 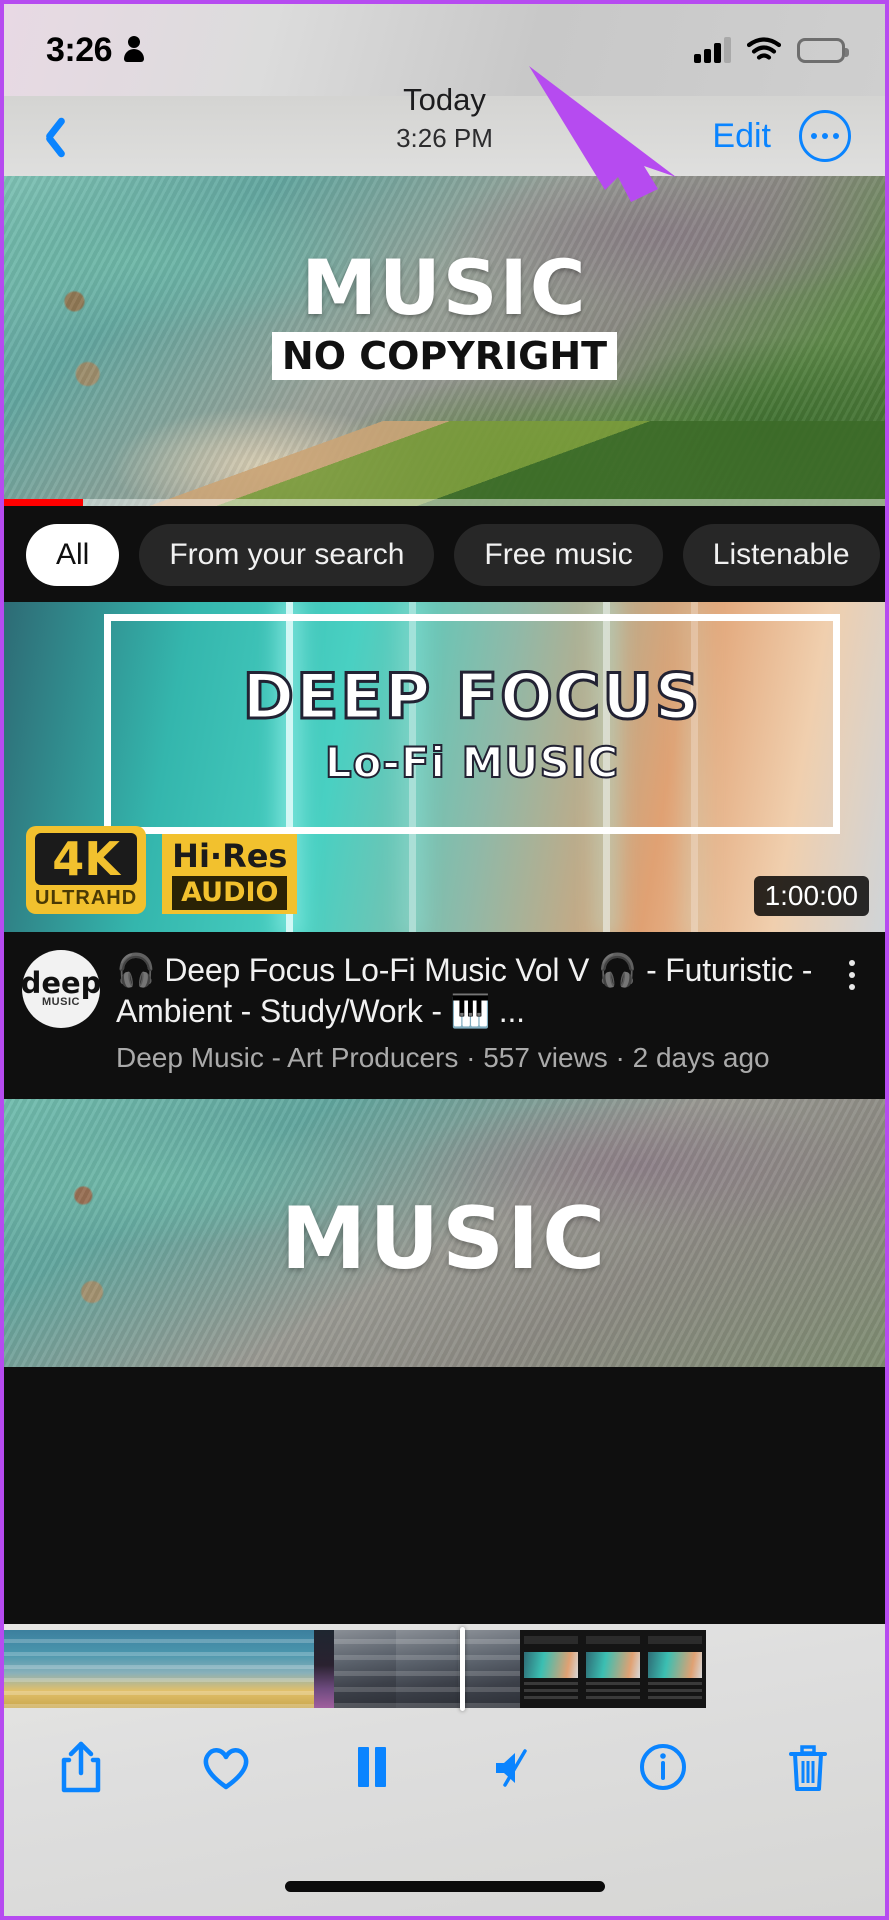 I want to click on video-filmstrip, so click(x=444, y=1669).